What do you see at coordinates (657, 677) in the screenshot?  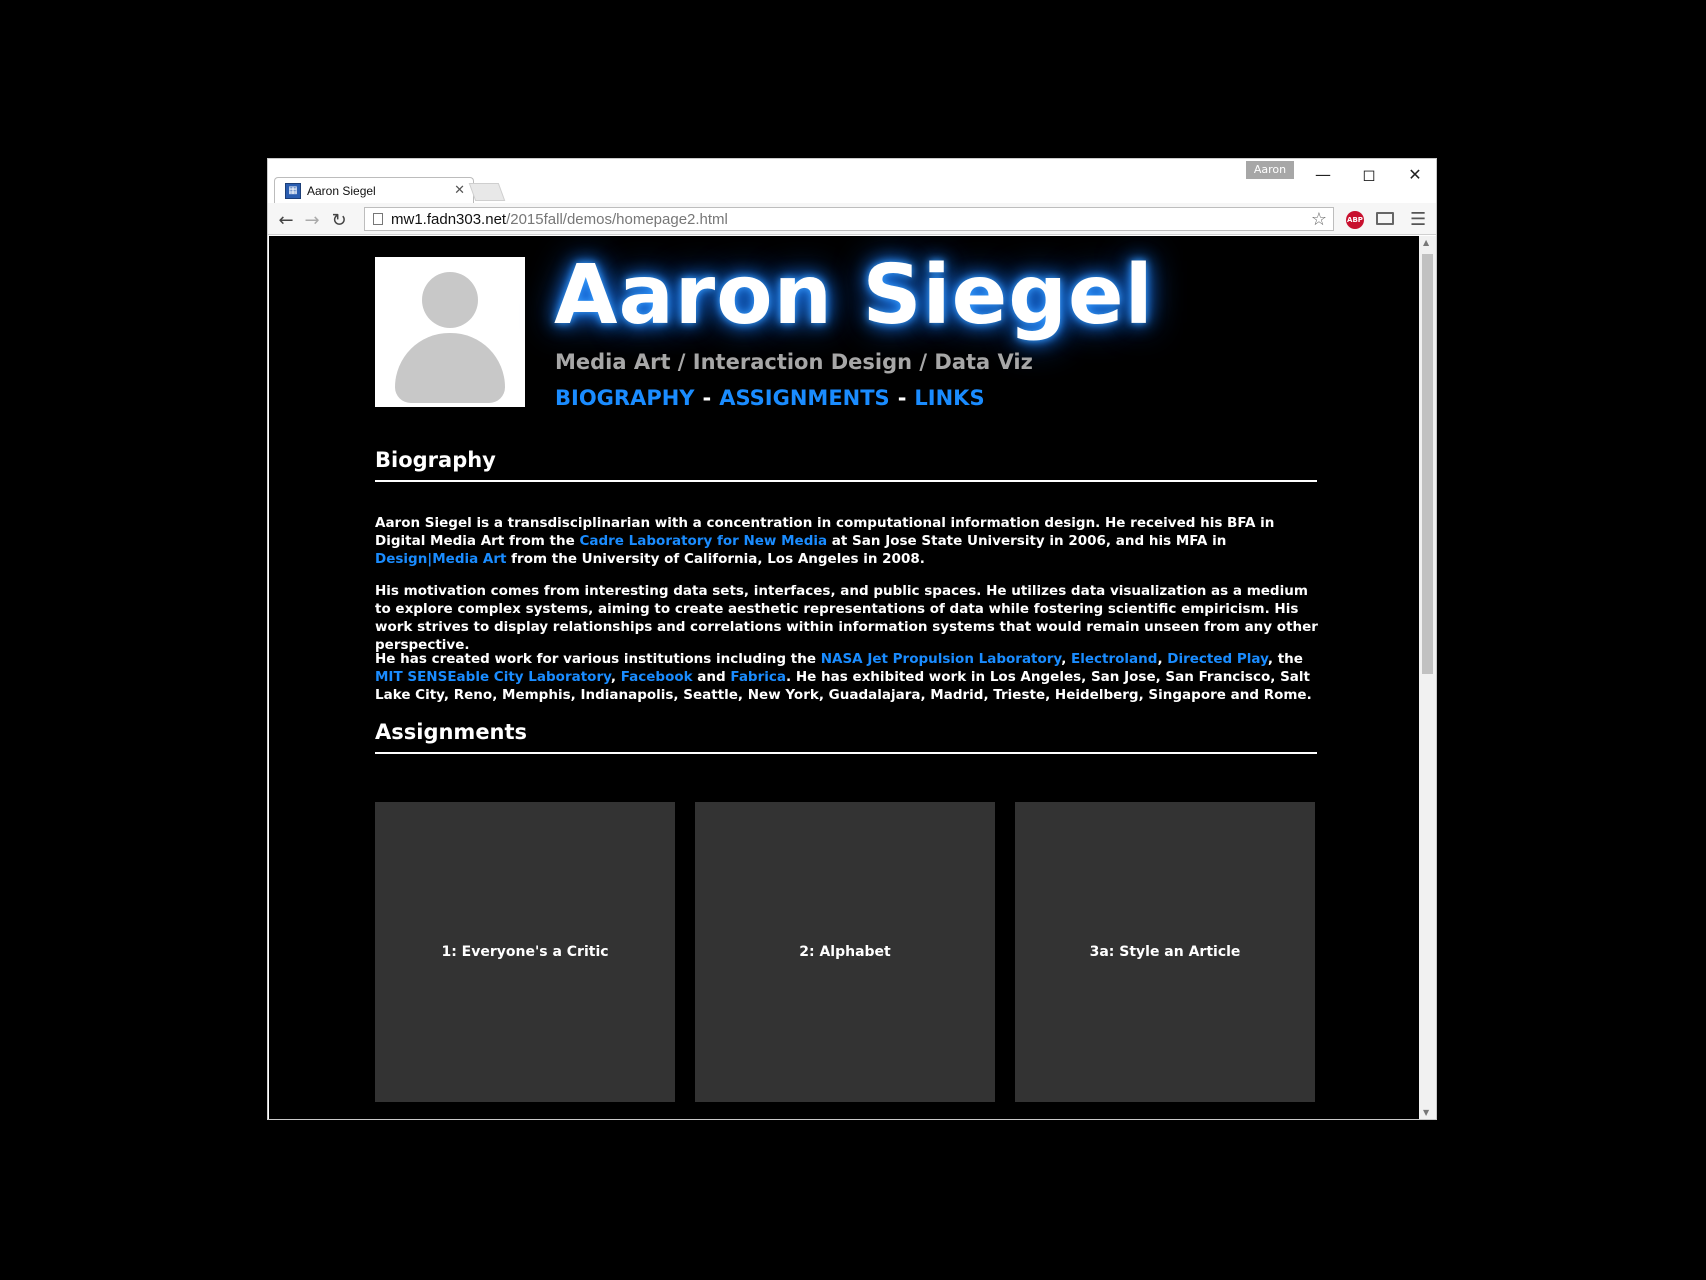 I see `facebook-link: Facebook` at bounding box center [657, 677].